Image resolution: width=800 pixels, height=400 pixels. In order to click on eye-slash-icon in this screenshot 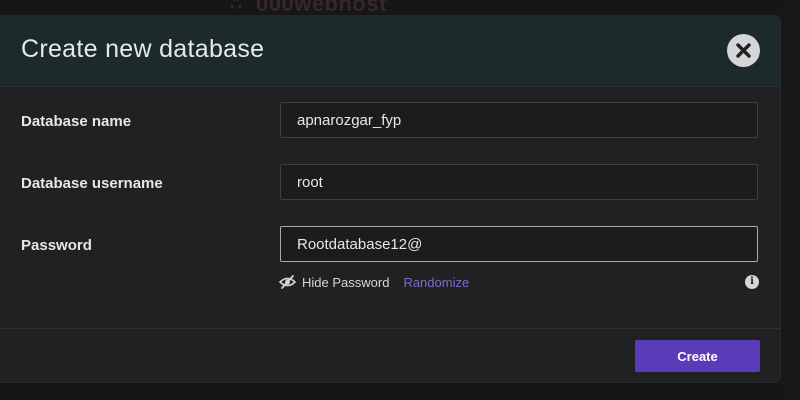, I will do `click(287, 282)`.